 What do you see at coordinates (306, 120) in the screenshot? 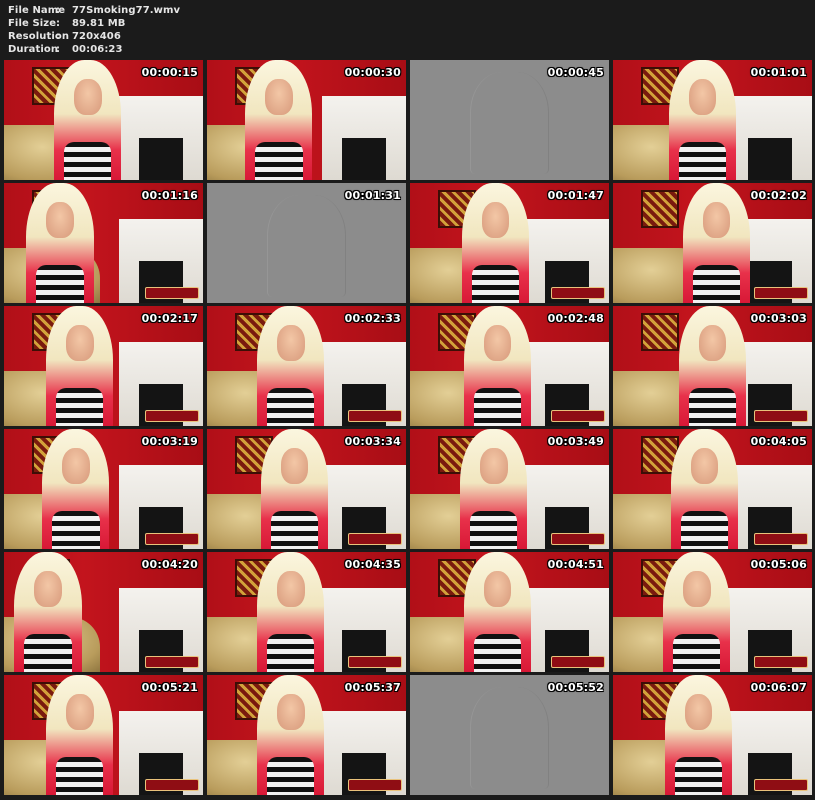
I see `video-thumbnail: 00:00:30` at bounding box center [306, 120].